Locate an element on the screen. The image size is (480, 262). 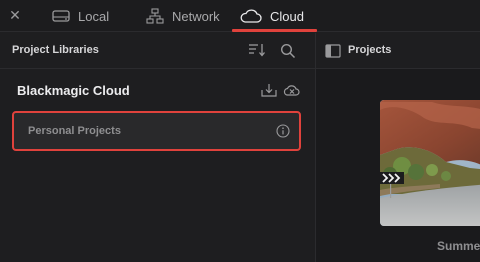
thumbnail-caption: Summe is located at coordinates (458, 246).